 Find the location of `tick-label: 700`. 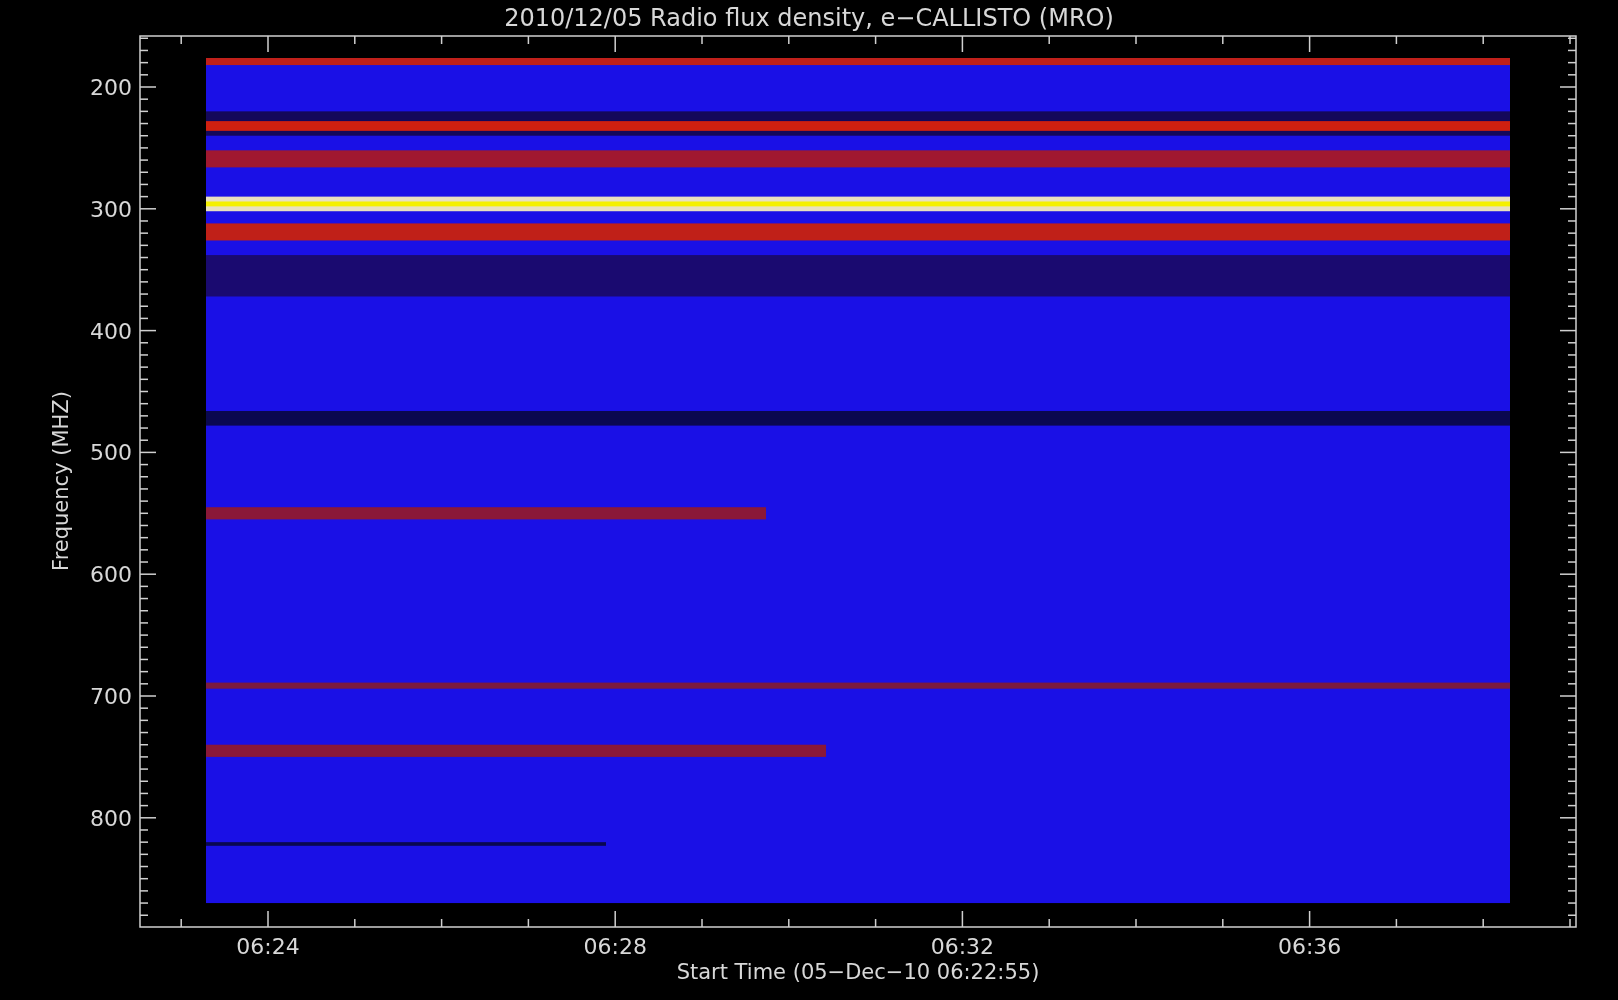

tick-label: 700 is located at coordinates (111, 696).